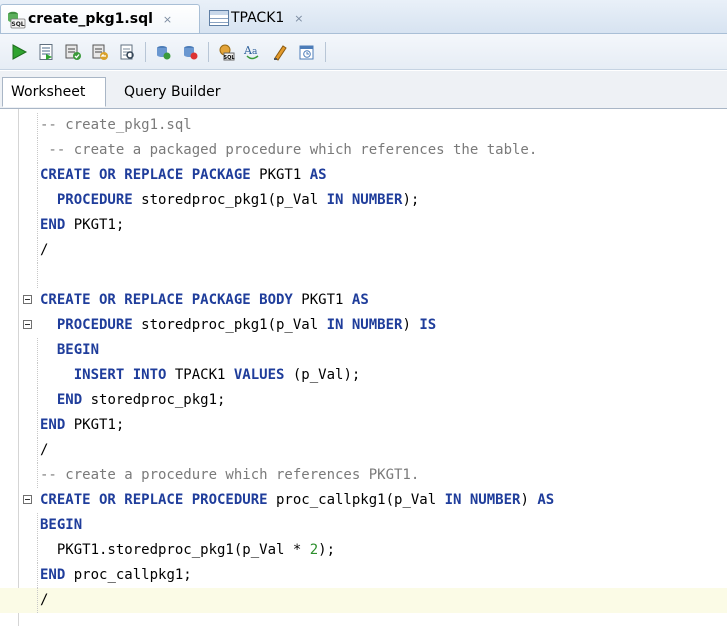  I want to click on sql-keyword: BEGIN, so click(61, 525).